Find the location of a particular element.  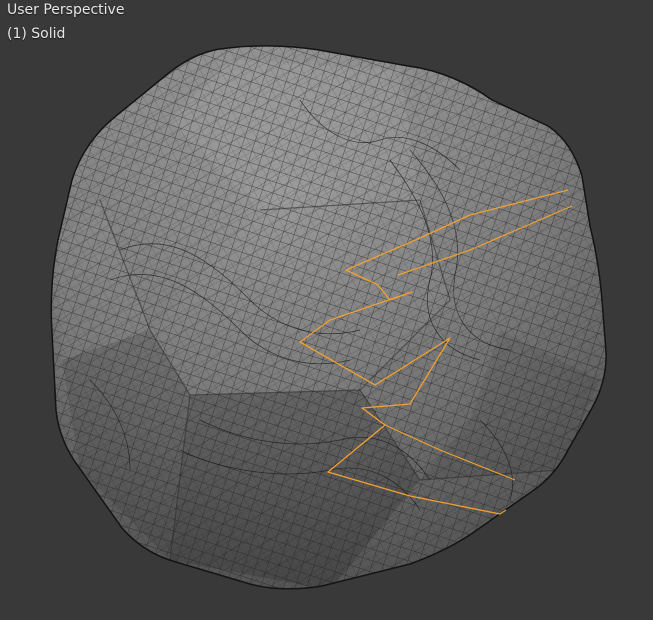

view-name-label: User Perspective is located at coordinates (66, 10).